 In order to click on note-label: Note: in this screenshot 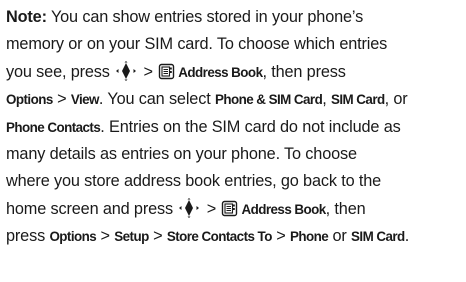, I will do `click(26, 17)`.